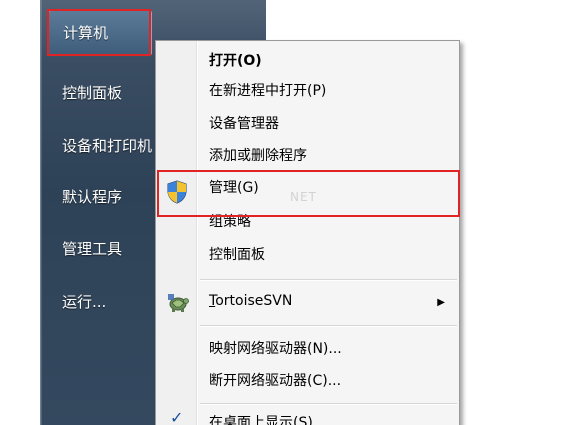 The image size is (565, 425). I want to click on start-item-control-panel-label: 控制面板, so click(92, 93).